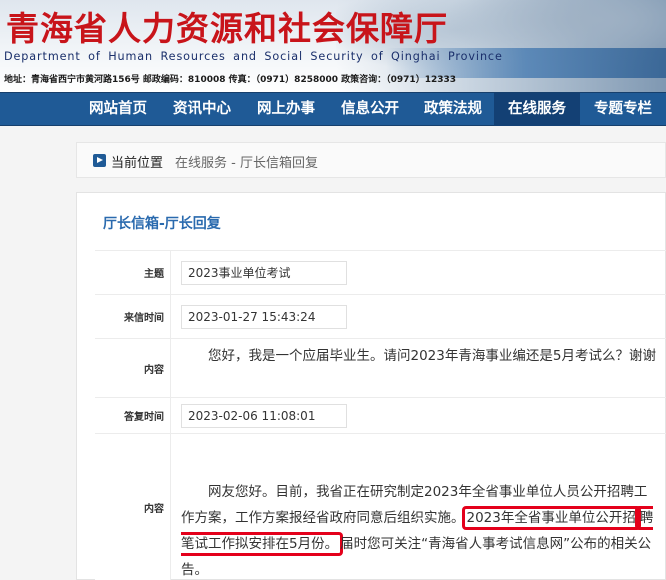  Describe the element at coordinates (118, 109) in the screenshot. I see `nav-item-home: 网站首页` at that location.